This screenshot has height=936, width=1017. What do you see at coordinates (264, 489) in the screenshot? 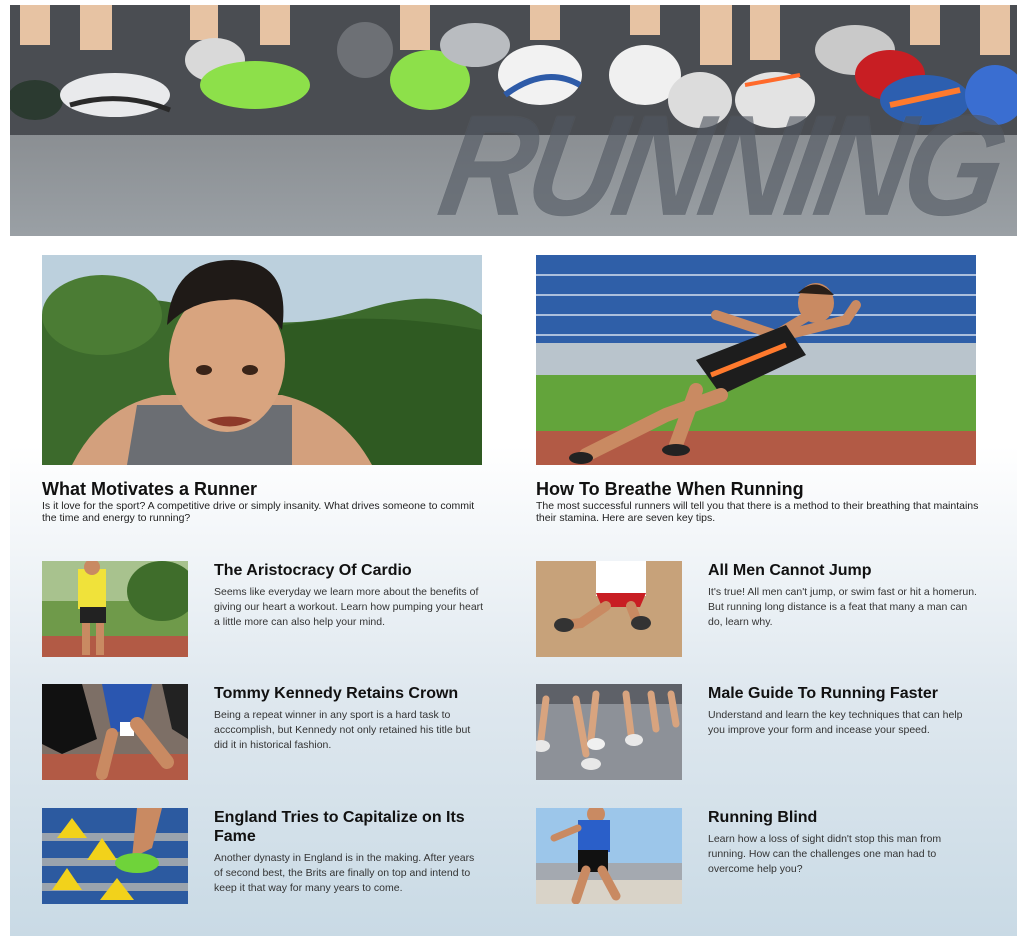
I see `feature-title: What Motivates a Runner` at bounding box center [264, 489].